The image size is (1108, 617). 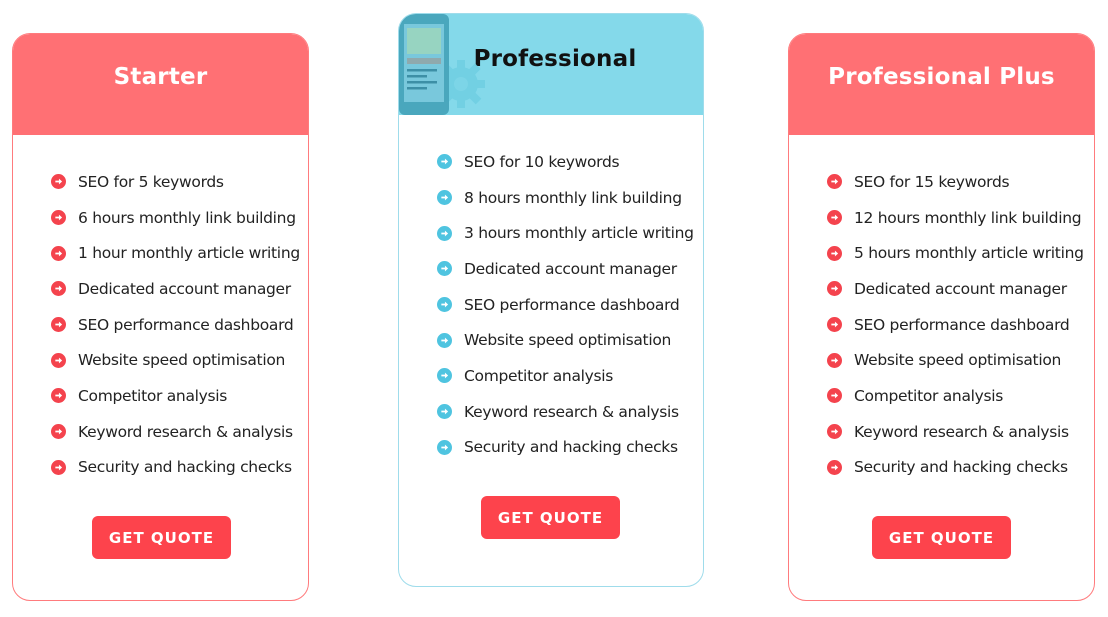 I want to click on feature-item: SEO for 5 keywords, so click(x=175, y=182).